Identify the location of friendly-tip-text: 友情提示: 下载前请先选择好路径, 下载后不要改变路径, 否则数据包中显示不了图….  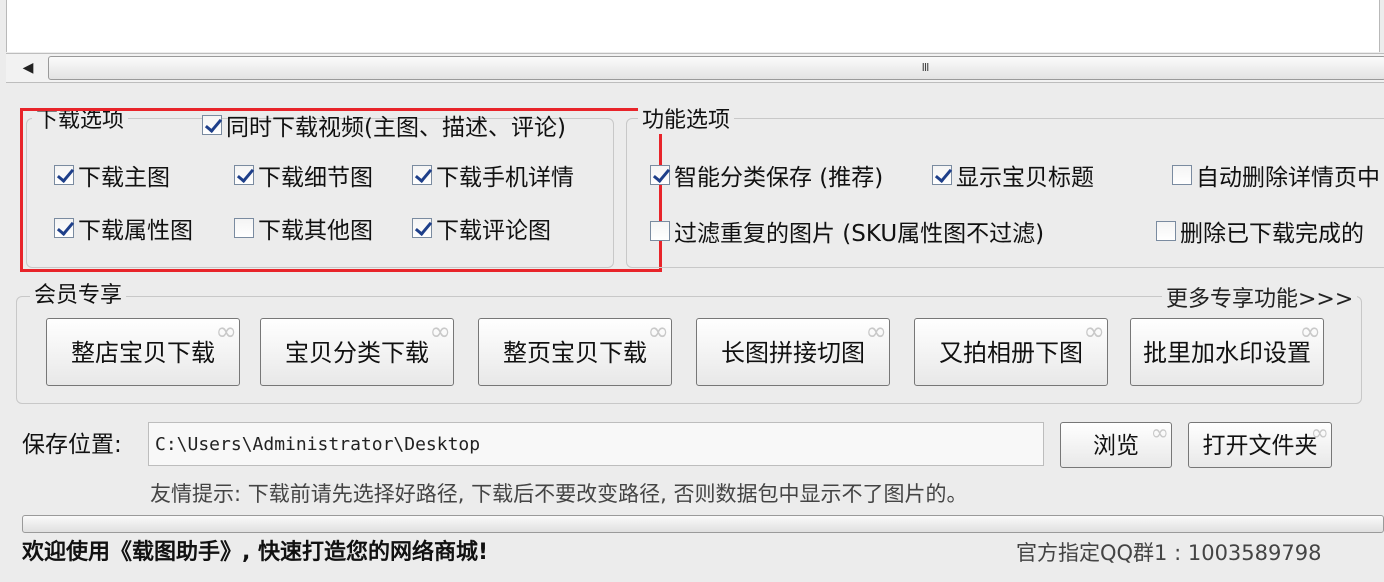
(559, 494).